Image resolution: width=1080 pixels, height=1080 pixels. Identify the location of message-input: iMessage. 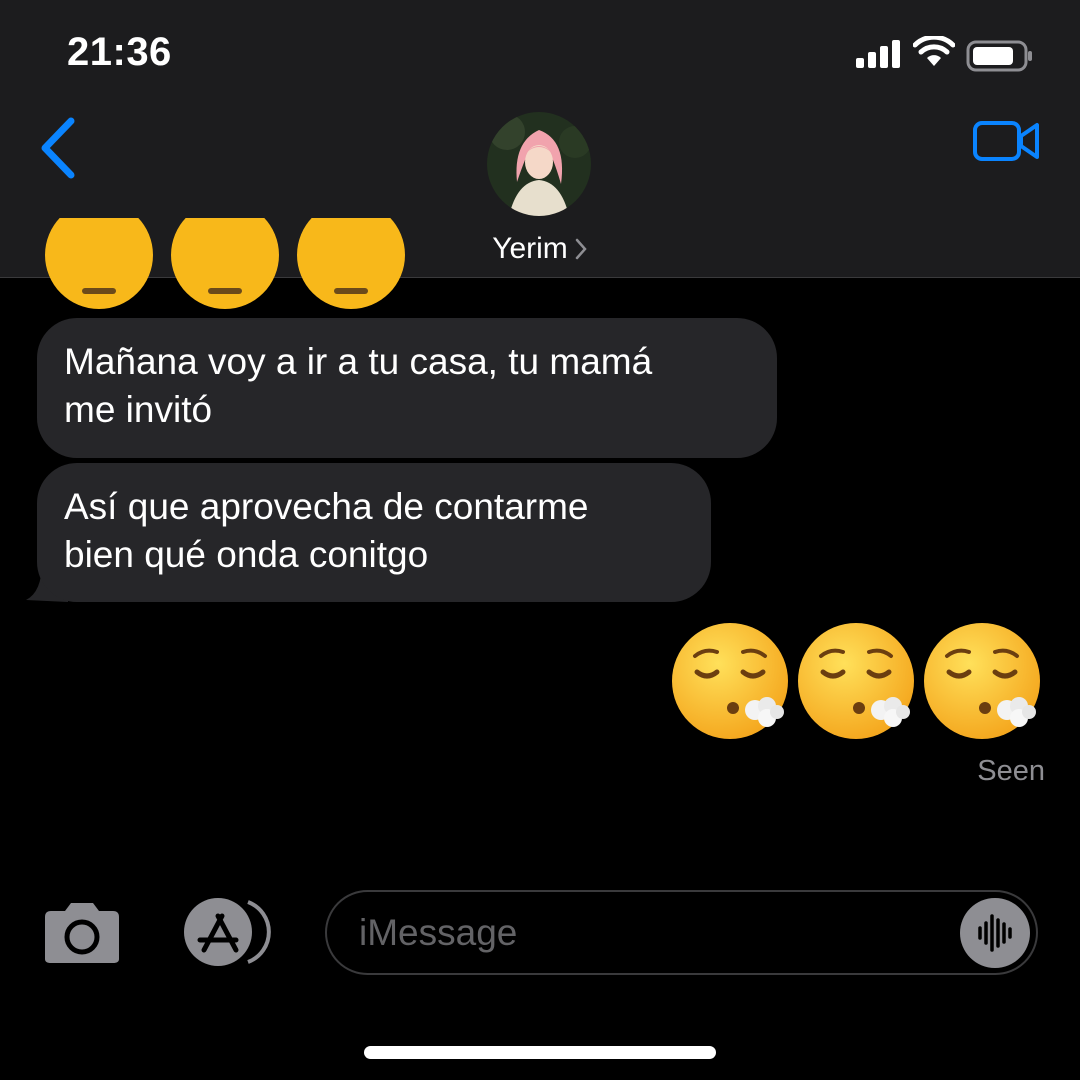
(681, 932).